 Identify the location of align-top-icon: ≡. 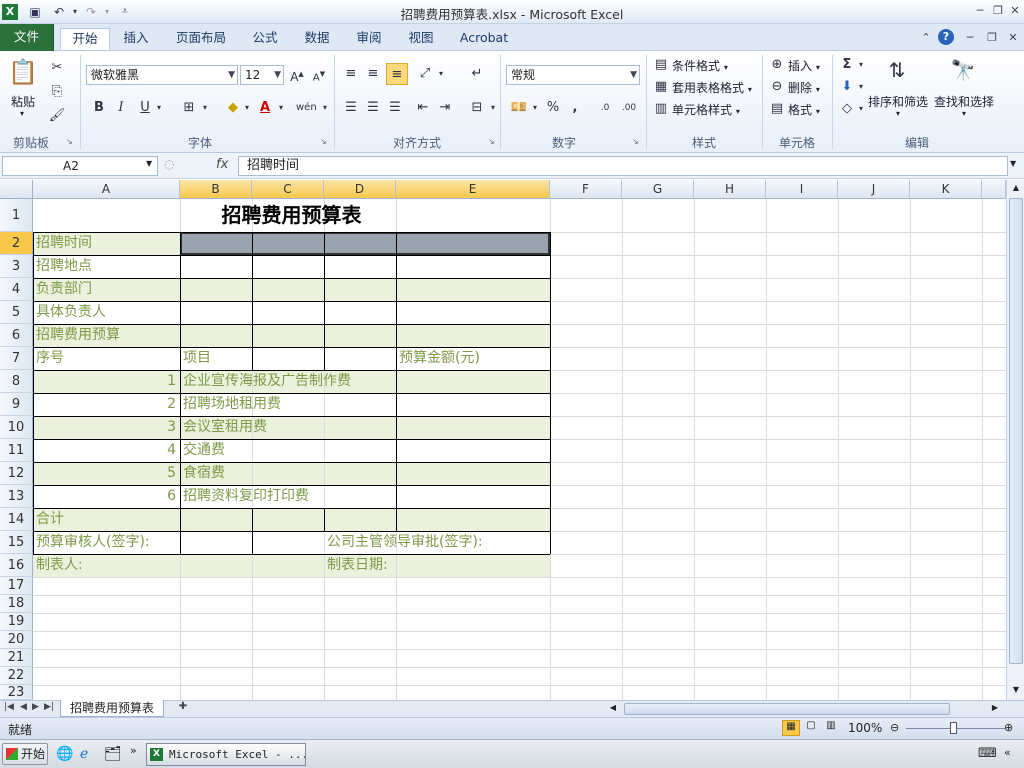
(351, 74).